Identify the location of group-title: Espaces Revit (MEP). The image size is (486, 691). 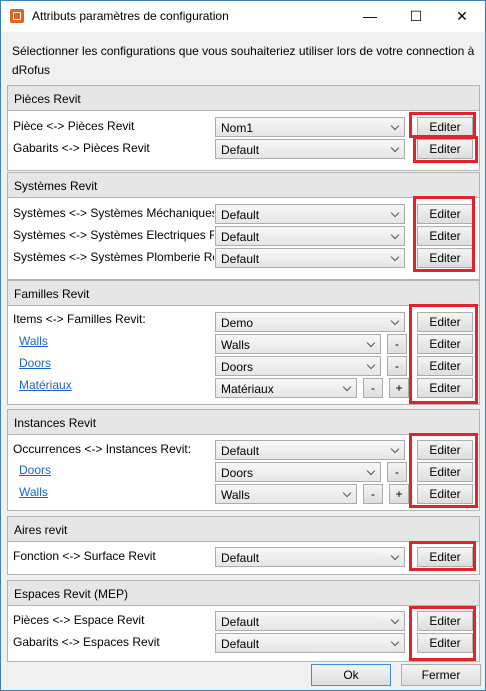
(71, 594).